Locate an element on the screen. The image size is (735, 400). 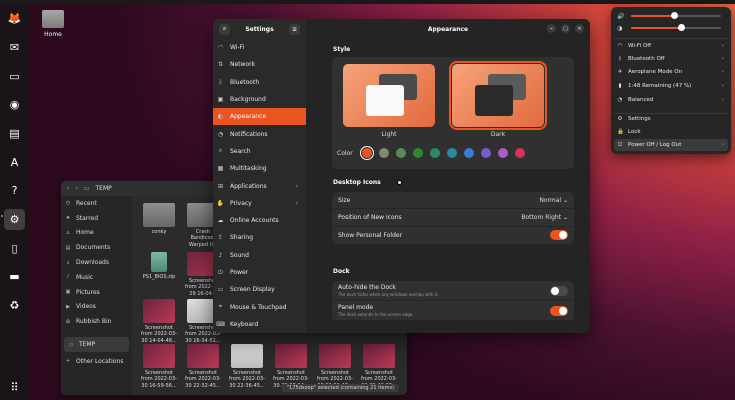
sidebar-item: ♪ Music is located at coordinates (96, 277).